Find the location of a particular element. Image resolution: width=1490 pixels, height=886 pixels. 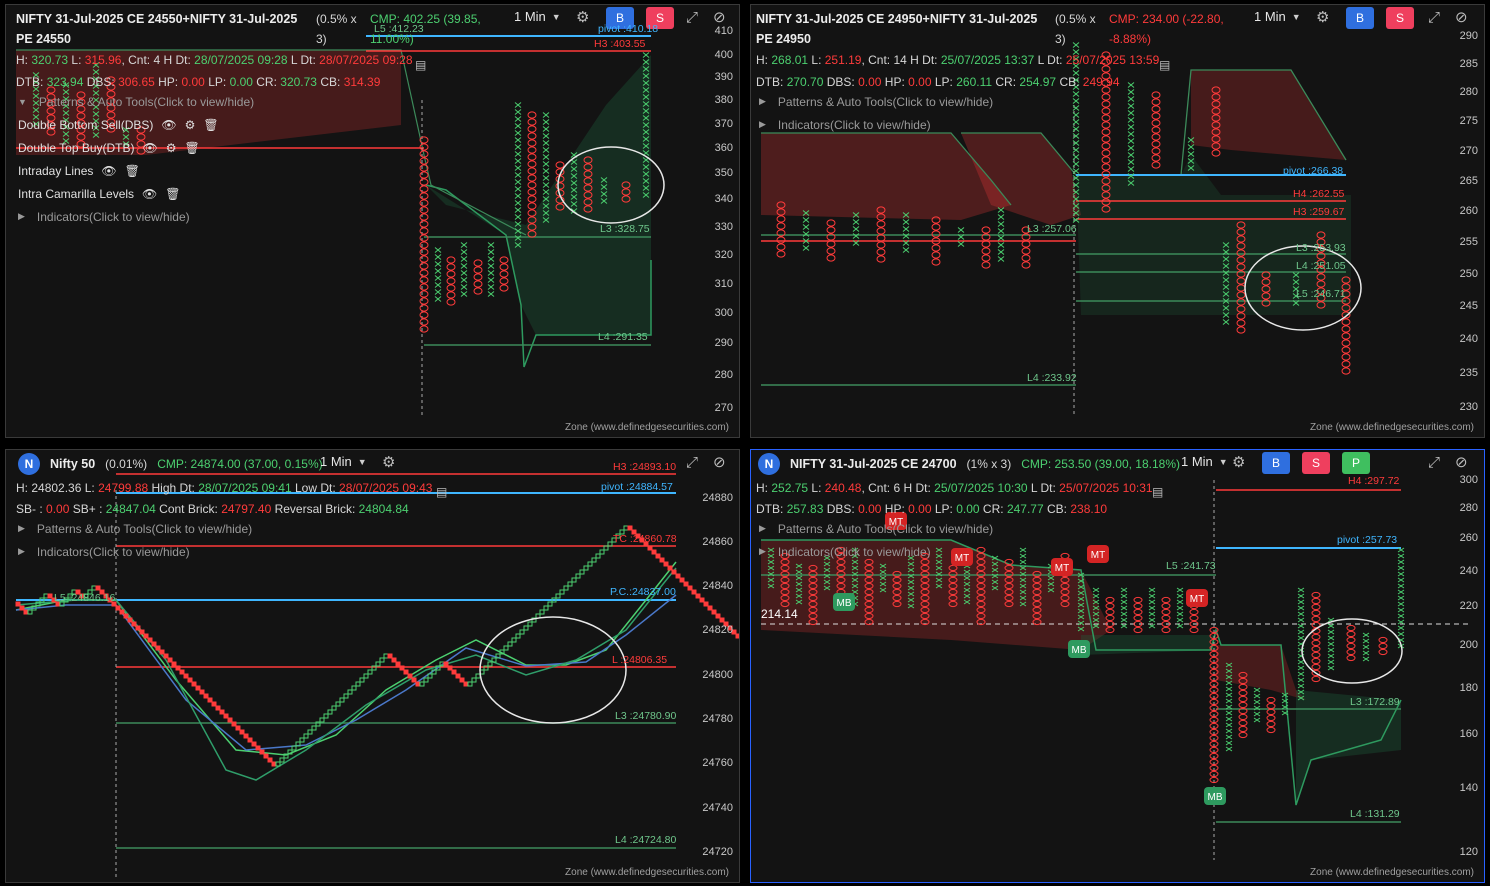

level-label: L :24806.35 is located at coordinates (640, 660).